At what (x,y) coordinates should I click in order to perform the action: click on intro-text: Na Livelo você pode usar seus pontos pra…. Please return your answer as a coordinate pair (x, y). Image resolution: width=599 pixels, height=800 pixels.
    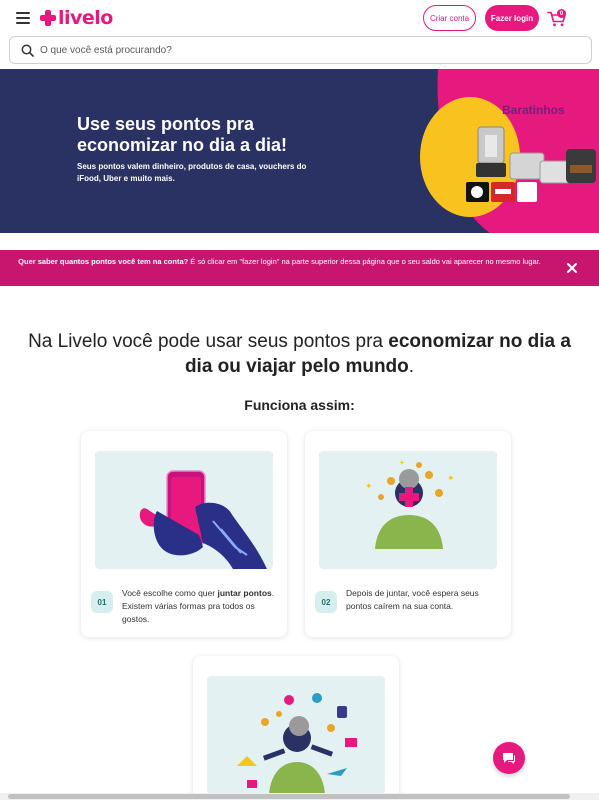
    Looking at the image, I should click on (299, 354).